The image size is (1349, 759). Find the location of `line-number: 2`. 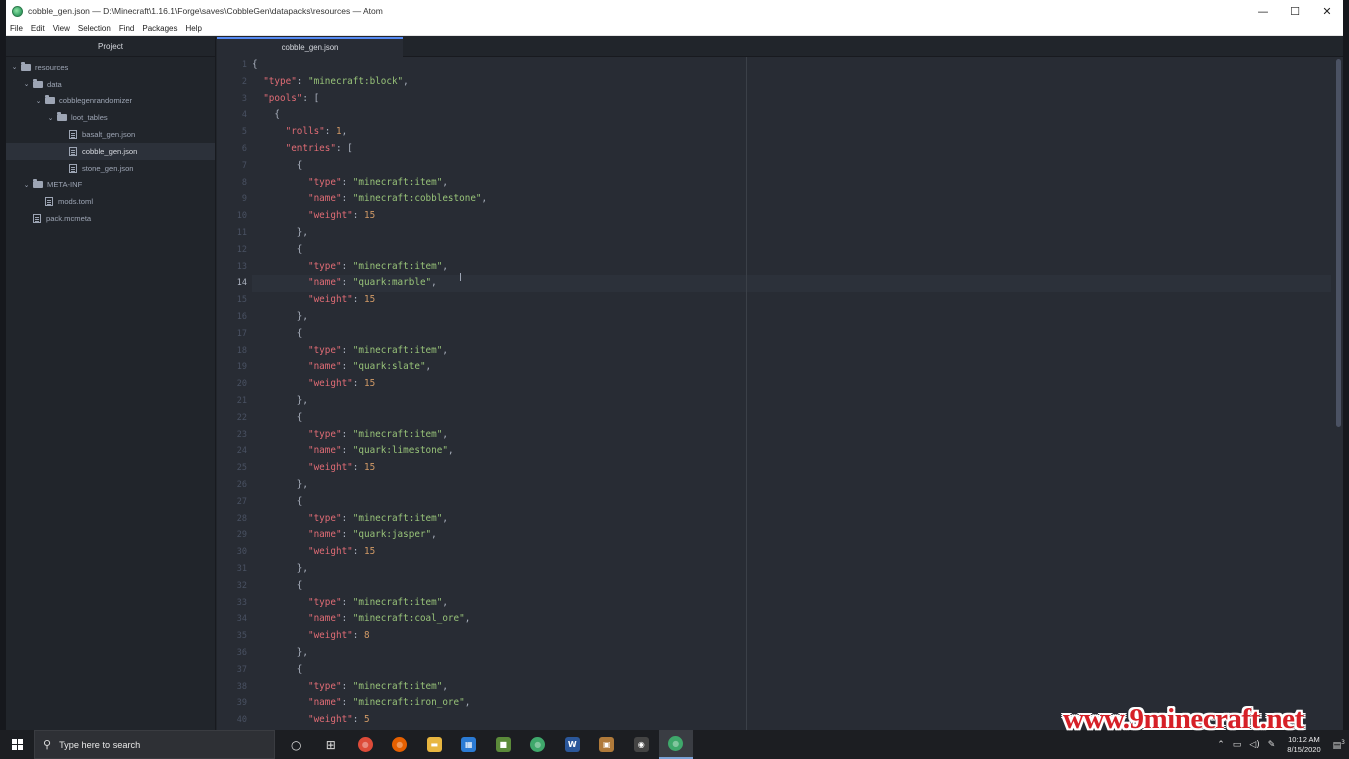

line-number: 2 is located at coordinates (232, 82).